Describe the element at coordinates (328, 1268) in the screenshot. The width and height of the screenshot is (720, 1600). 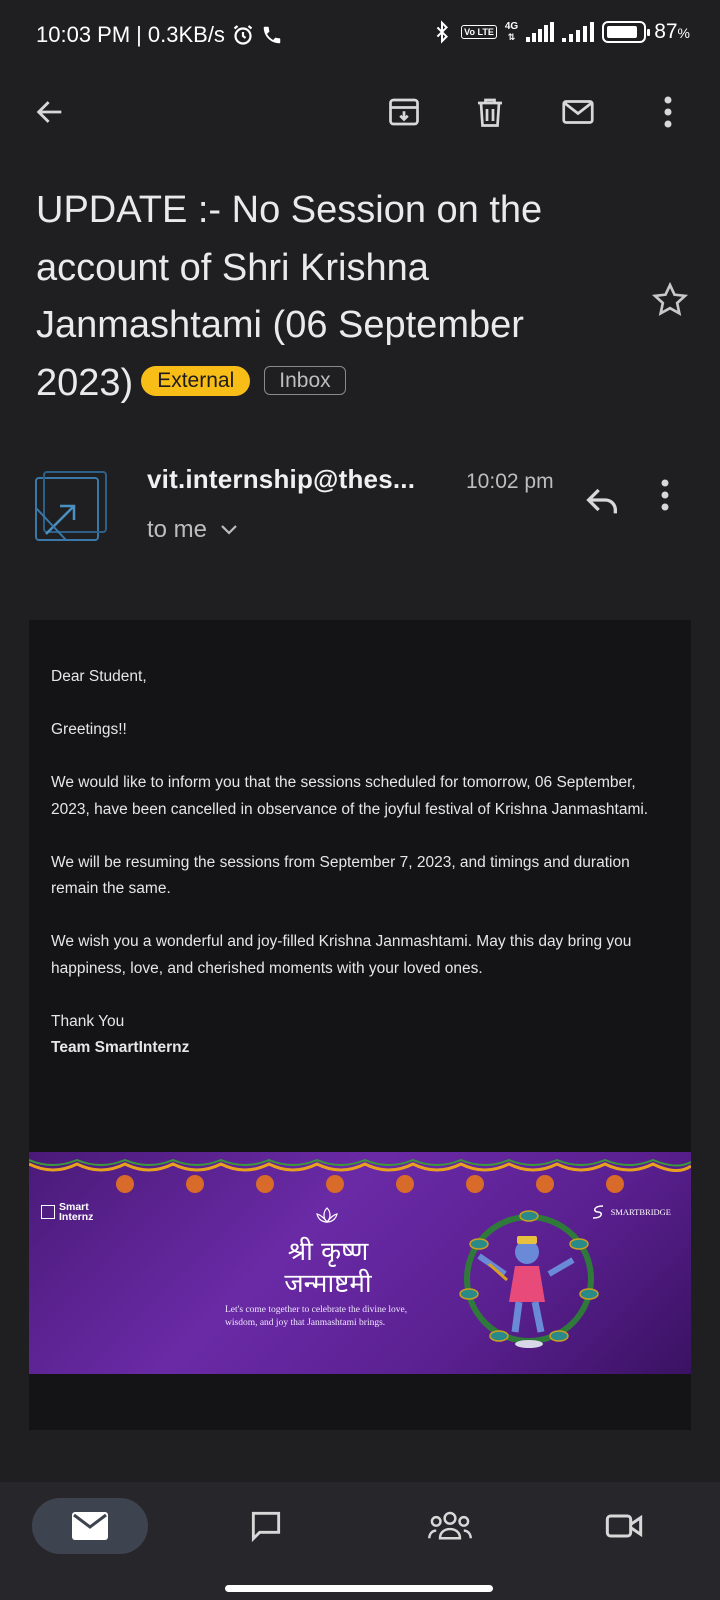
I see `banner-title: श्री कृष्ण जन्माष्टमी` at that location.